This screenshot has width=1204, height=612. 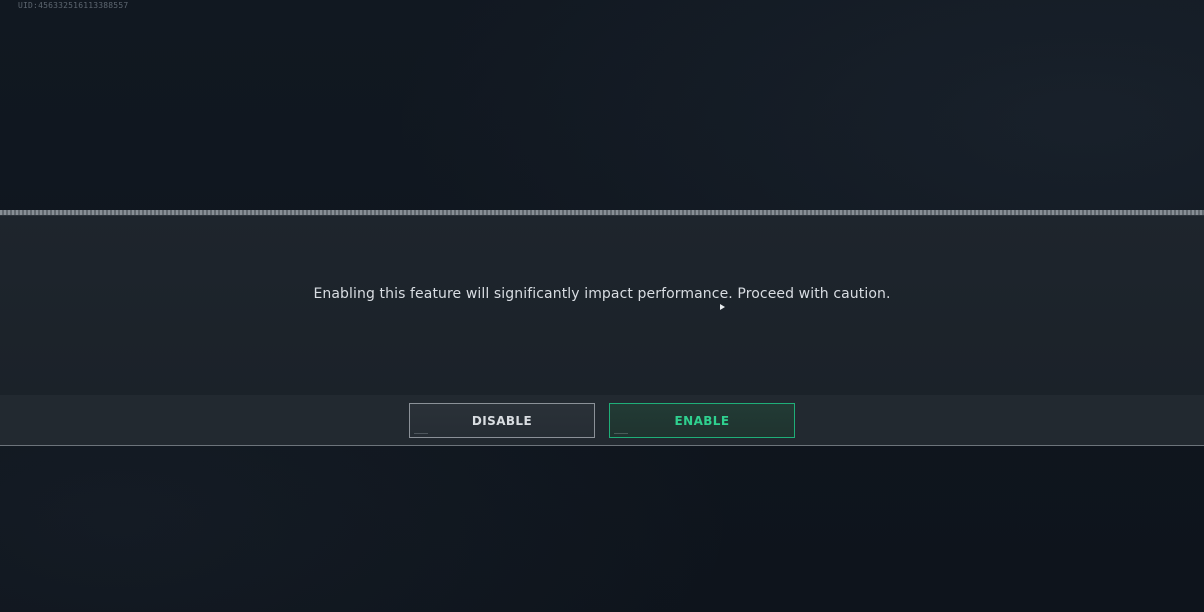 What do you see at coordinates (602, 420) in the screenshot?
I see `dialog-button-bar: DISABLE ENABLE` at bounding box center [602, 420].